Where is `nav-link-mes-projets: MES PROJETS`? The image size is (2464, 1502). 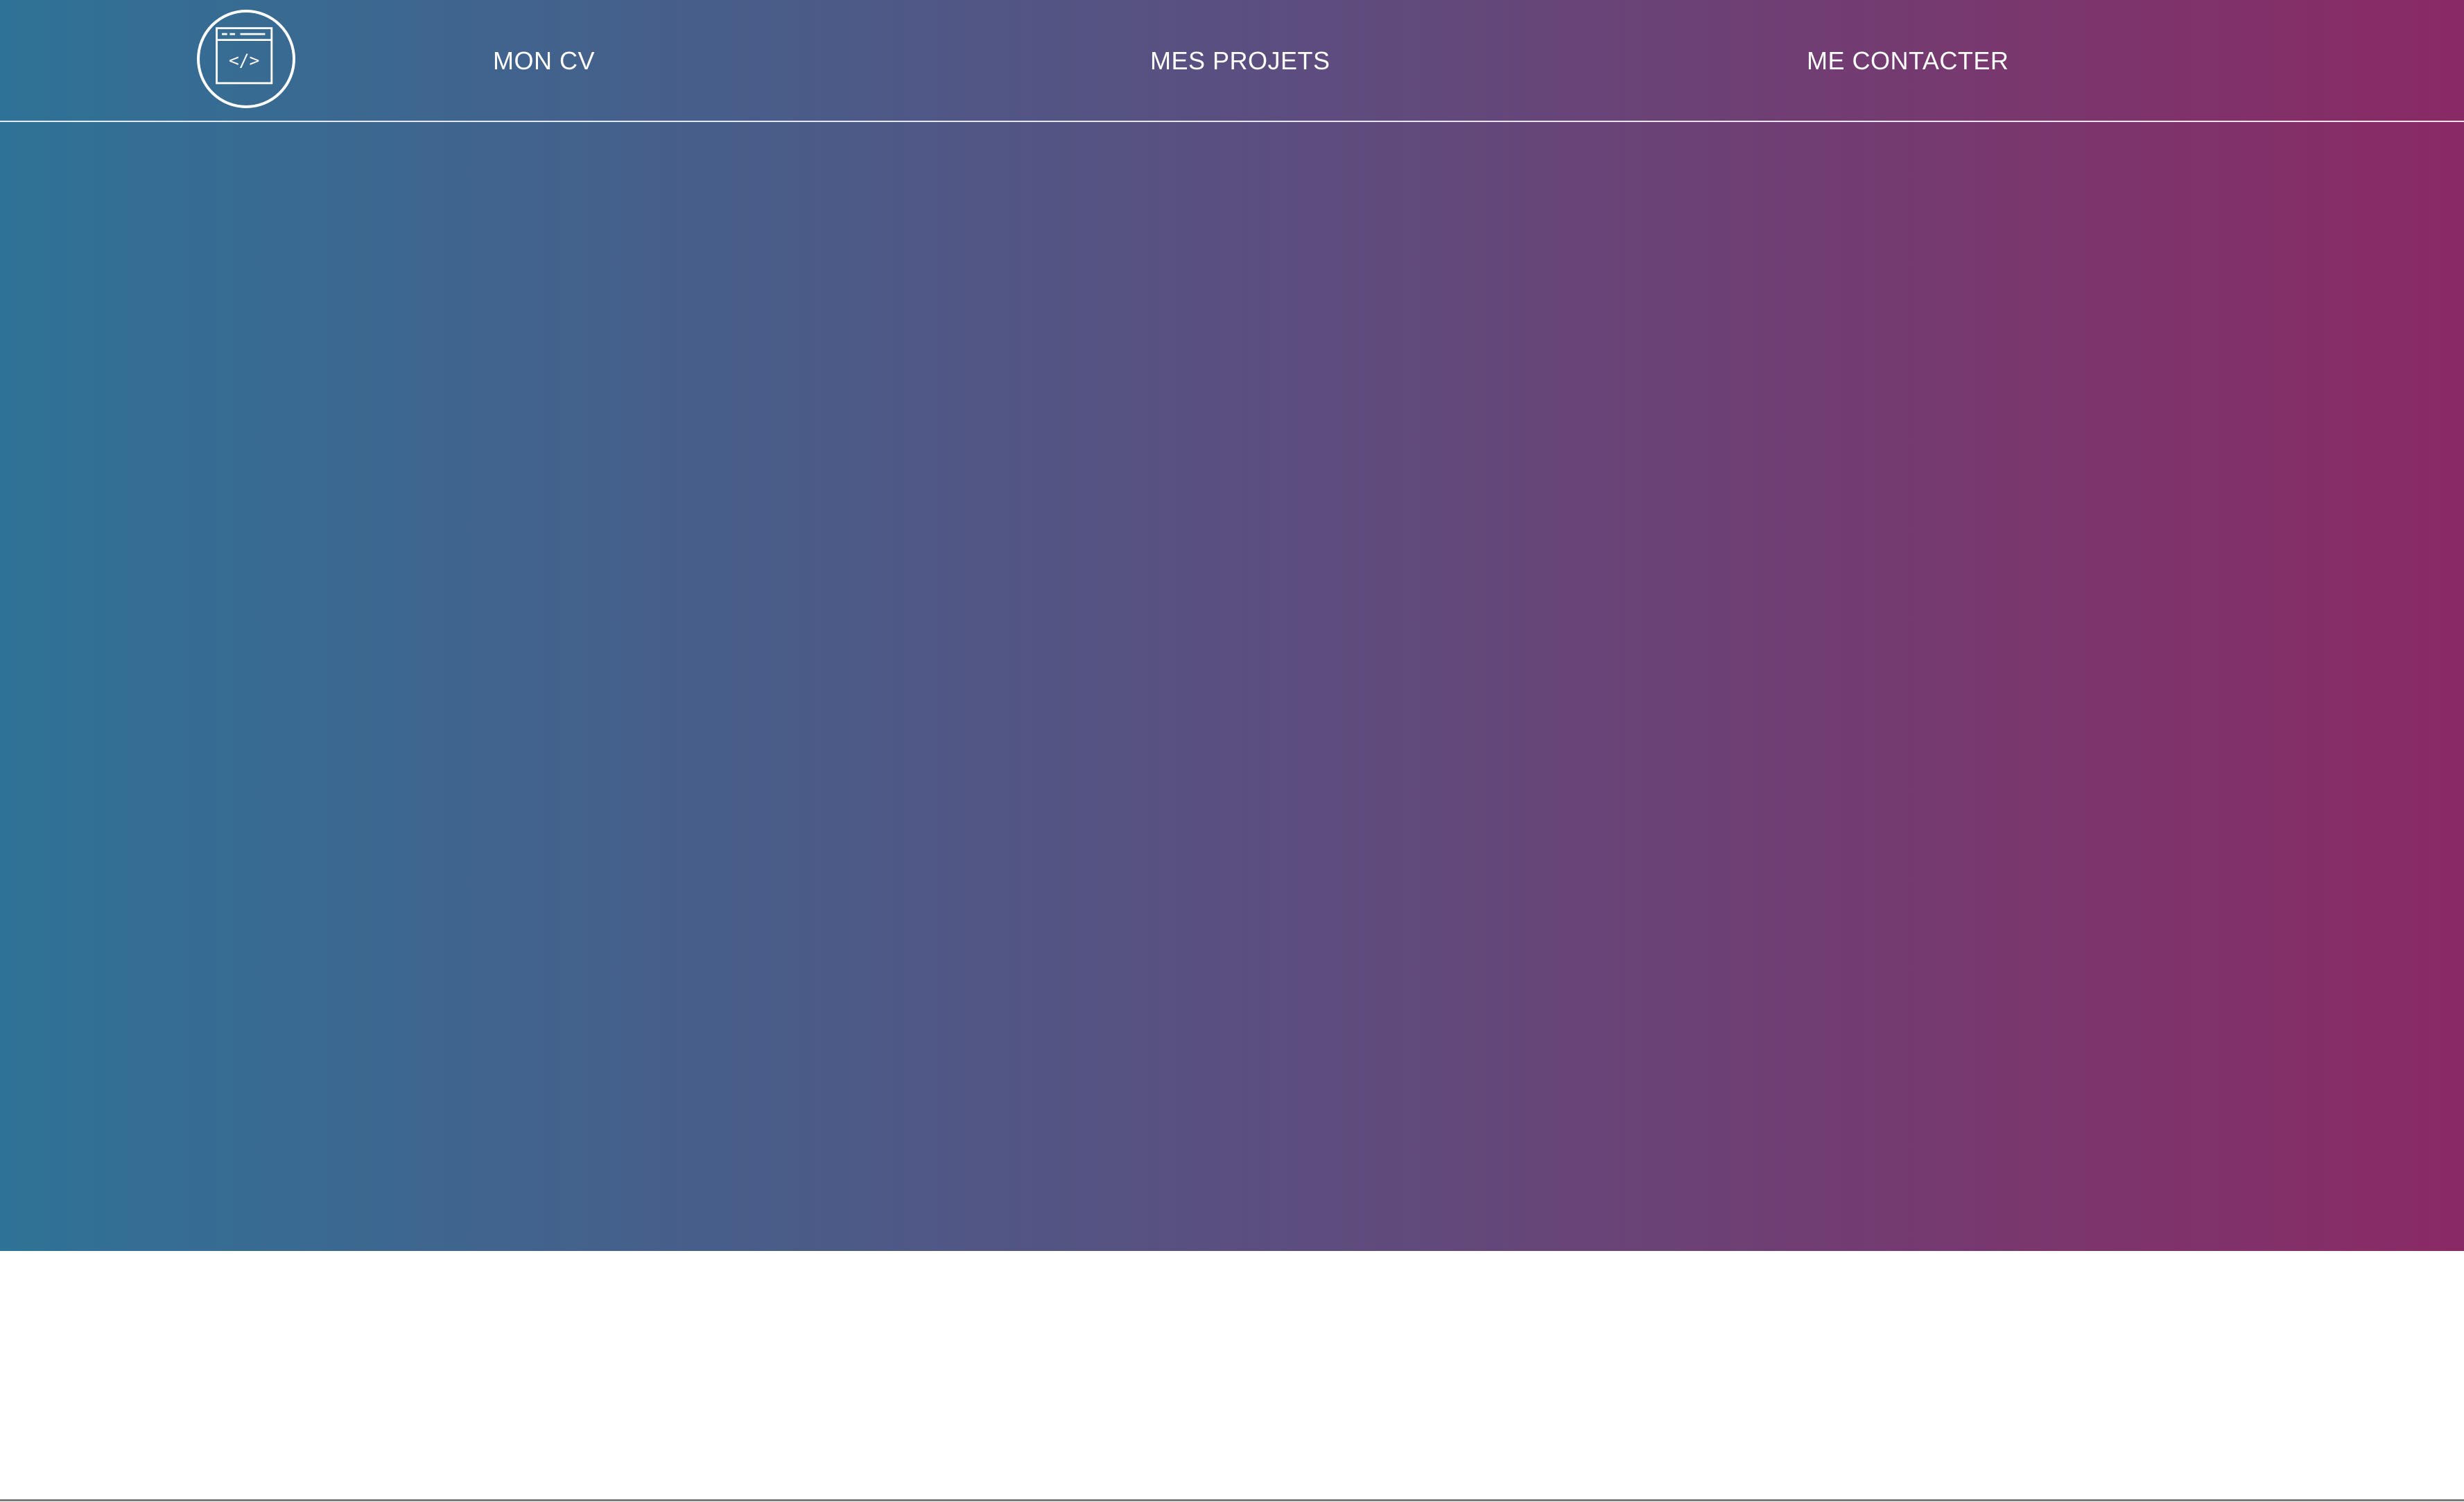 nav-link-mes-projets: MES PROJETS is located at coordinates (1240, 61).